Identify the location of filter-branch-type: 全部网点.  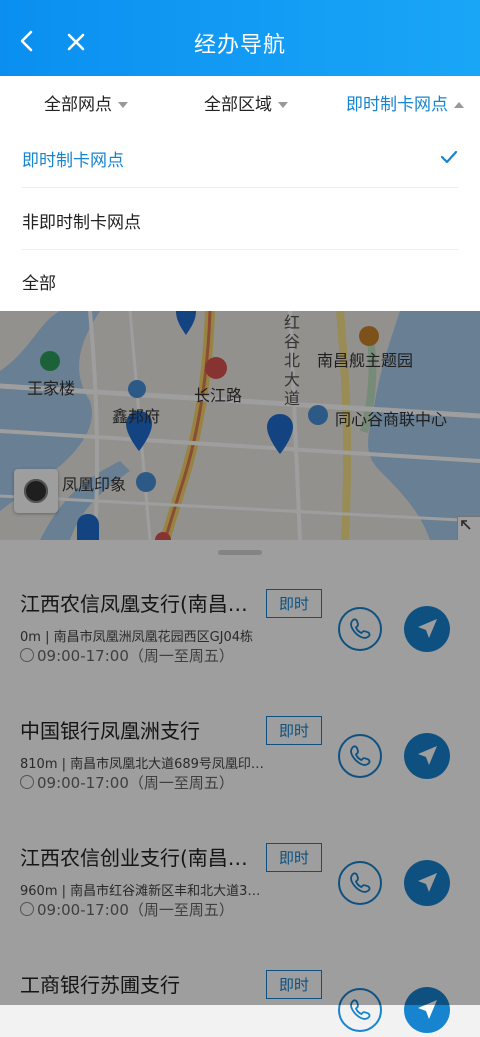
(86, 102).